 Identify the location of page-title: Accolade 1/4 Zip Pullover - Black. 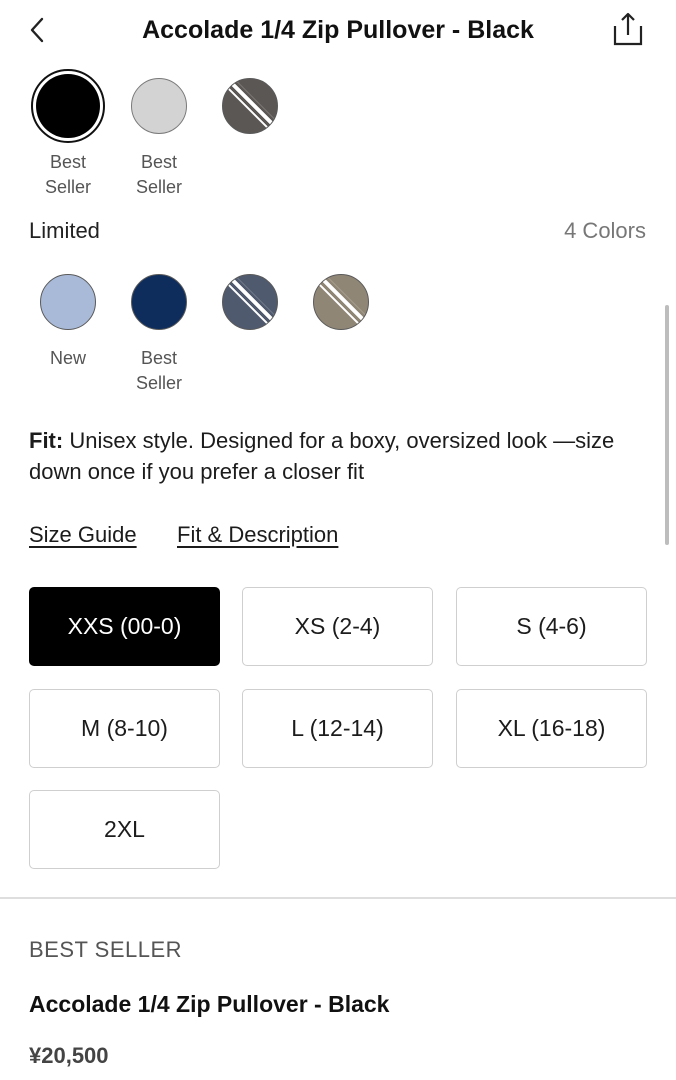
(338, 30).